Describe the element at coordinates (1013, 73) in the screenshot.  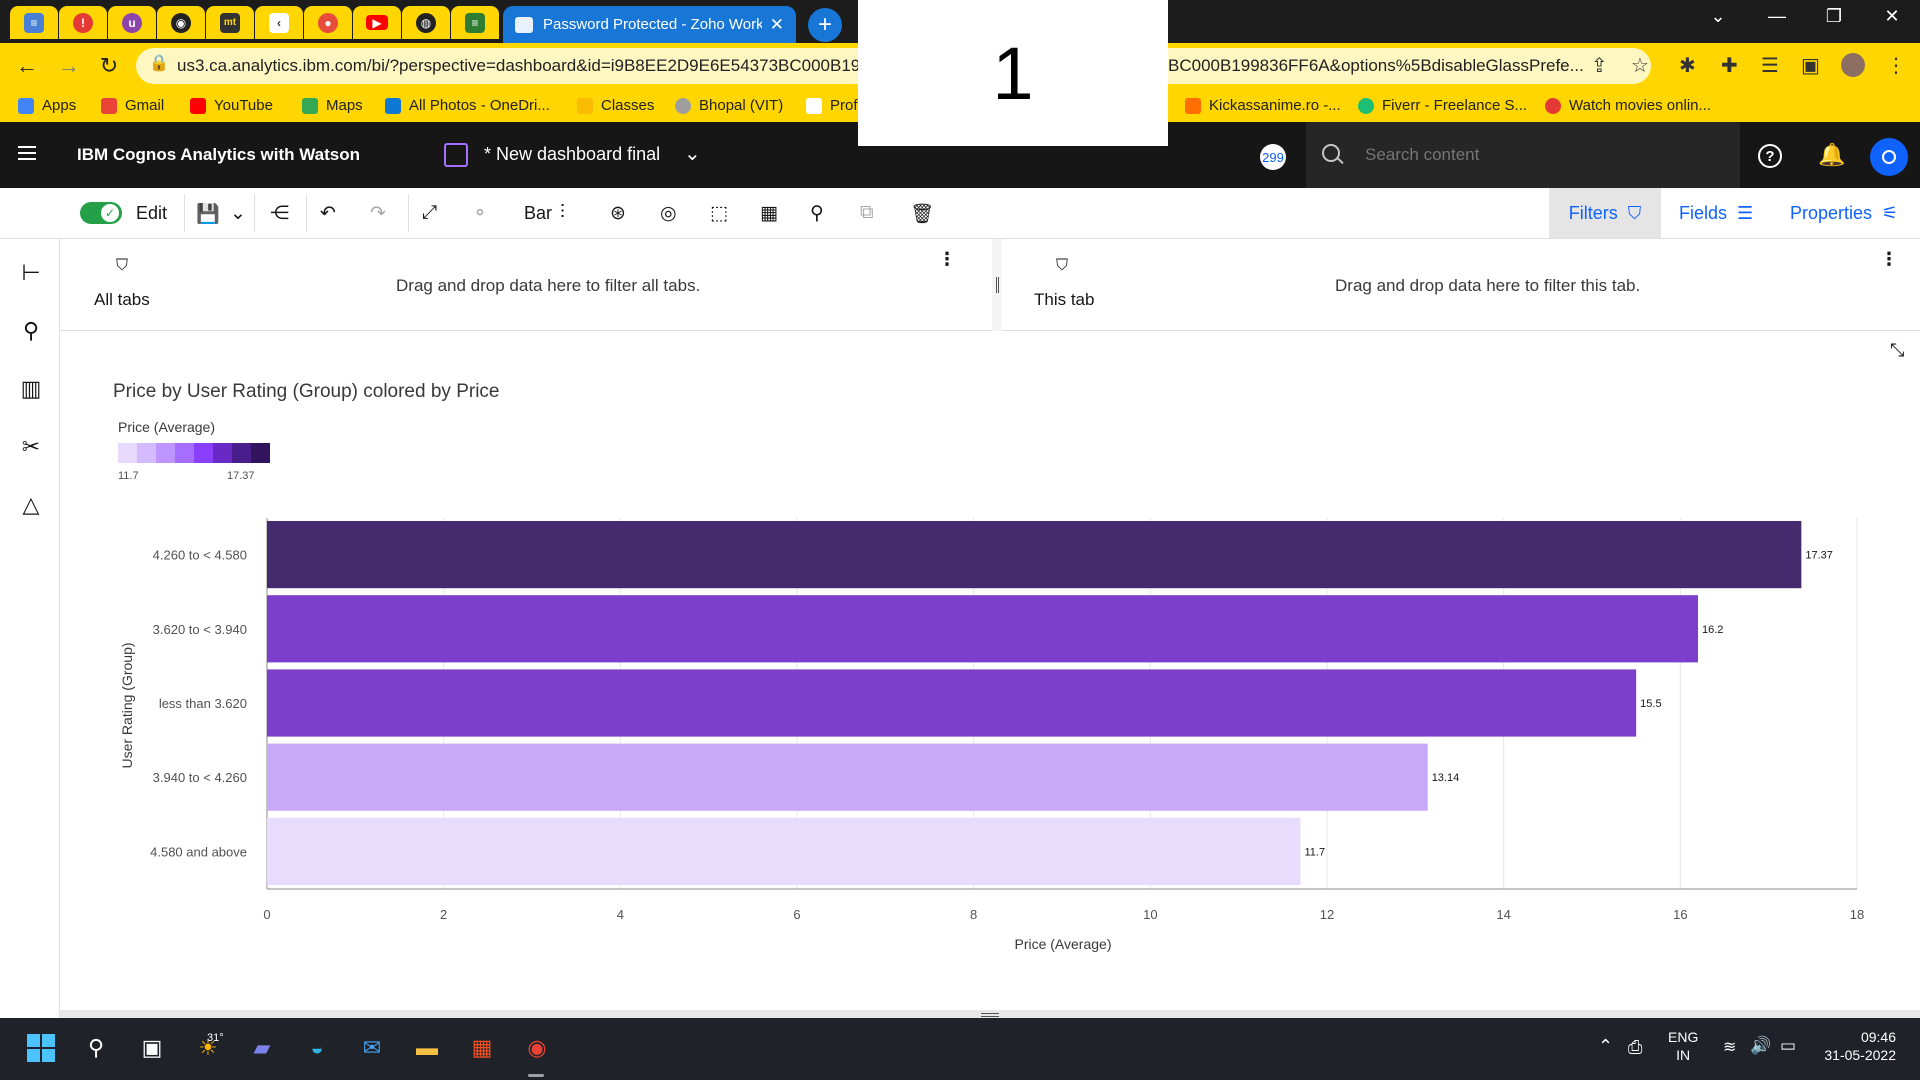
I see `overlay-number: 1` at that location.